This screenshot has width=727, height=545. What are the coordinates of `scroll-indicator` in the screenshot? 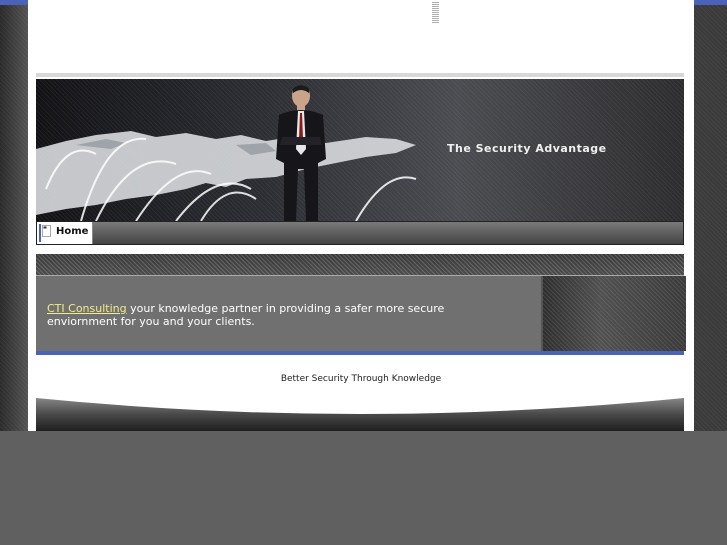 It's located at (435, 13).